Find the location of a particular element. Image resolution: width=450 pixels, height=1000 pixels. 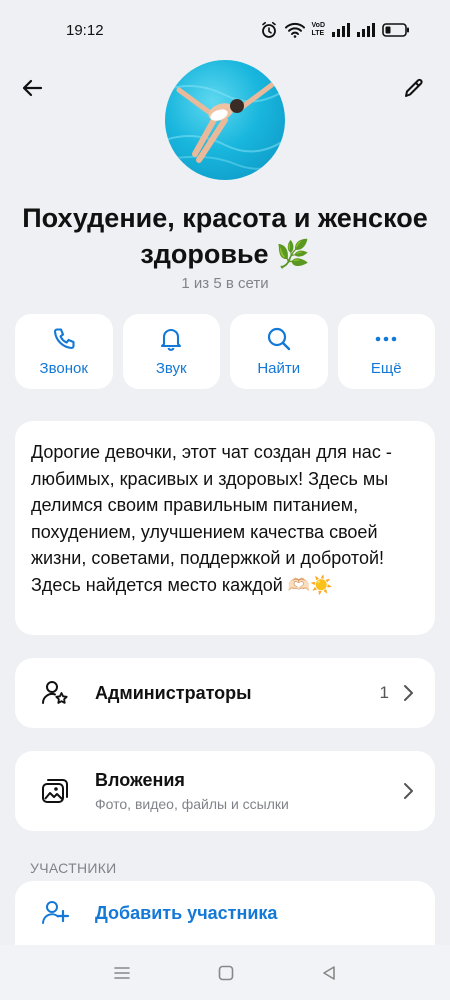

administrators-label: Администраторы is located at coordinates (173, 692).